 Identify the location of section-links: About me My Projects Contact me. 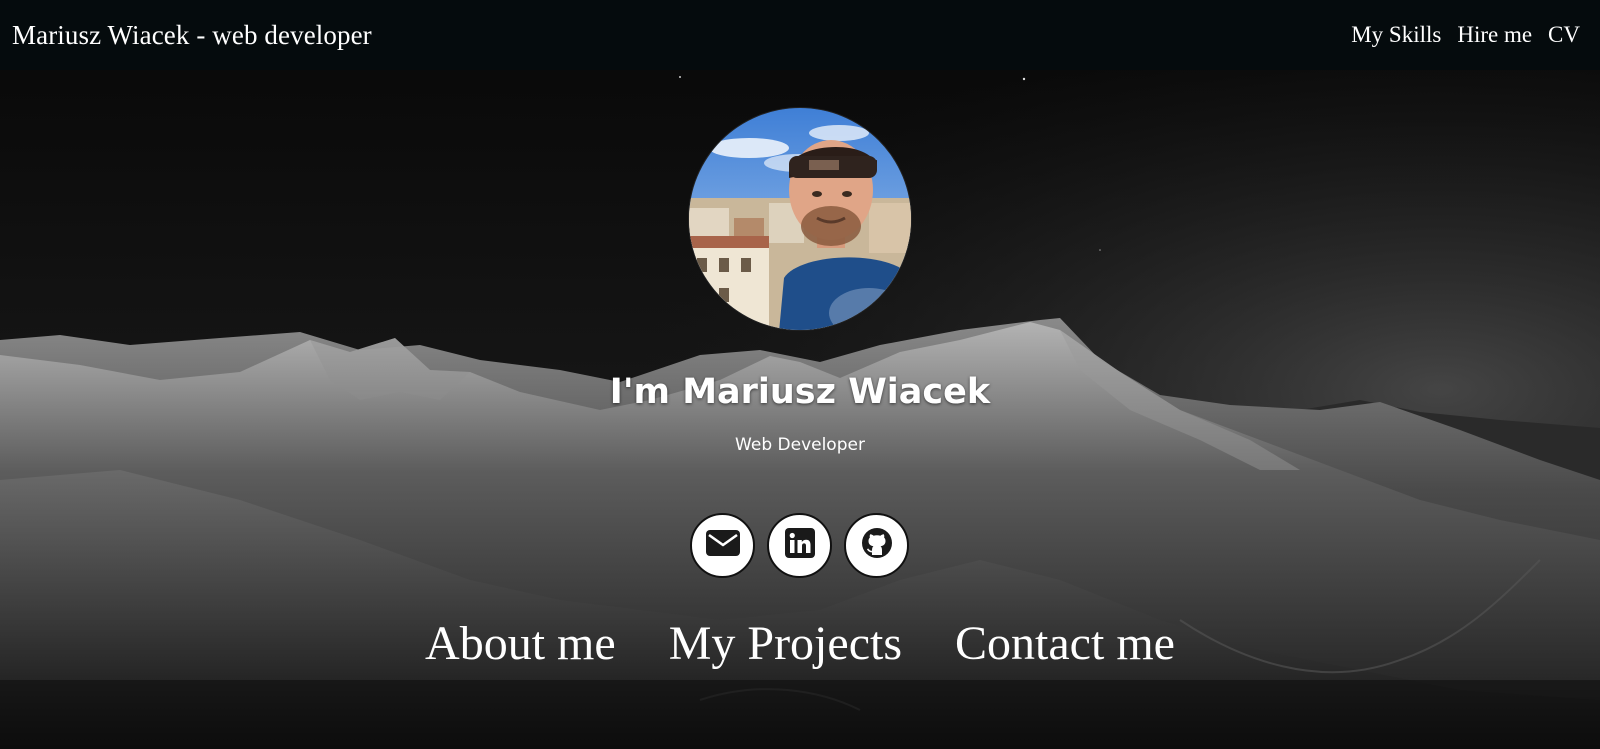
(800, 644).